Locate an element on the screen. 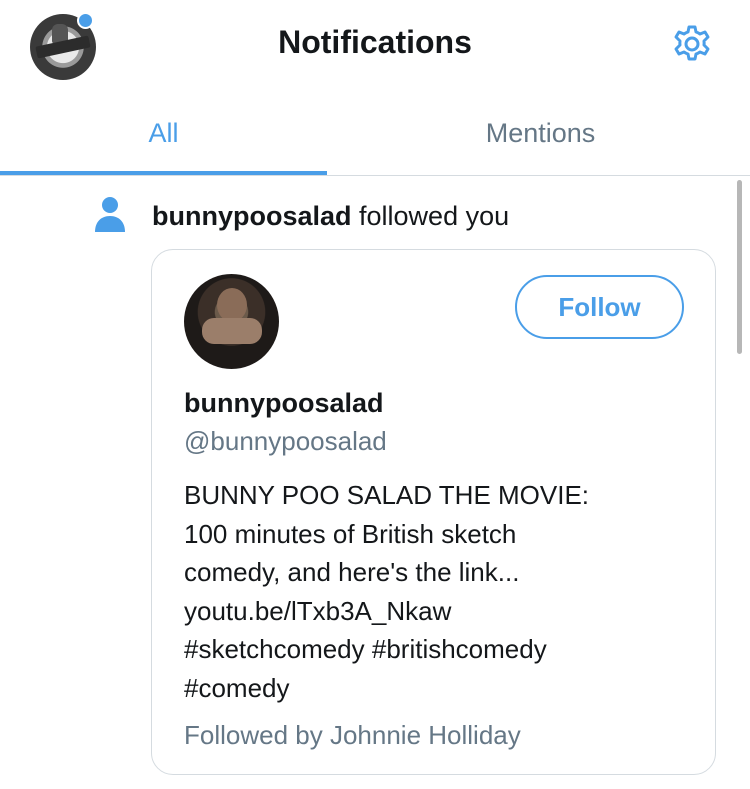  bio-hashtags: #sketchcomedy #britishcomedy is located at coordinates (439, 649).